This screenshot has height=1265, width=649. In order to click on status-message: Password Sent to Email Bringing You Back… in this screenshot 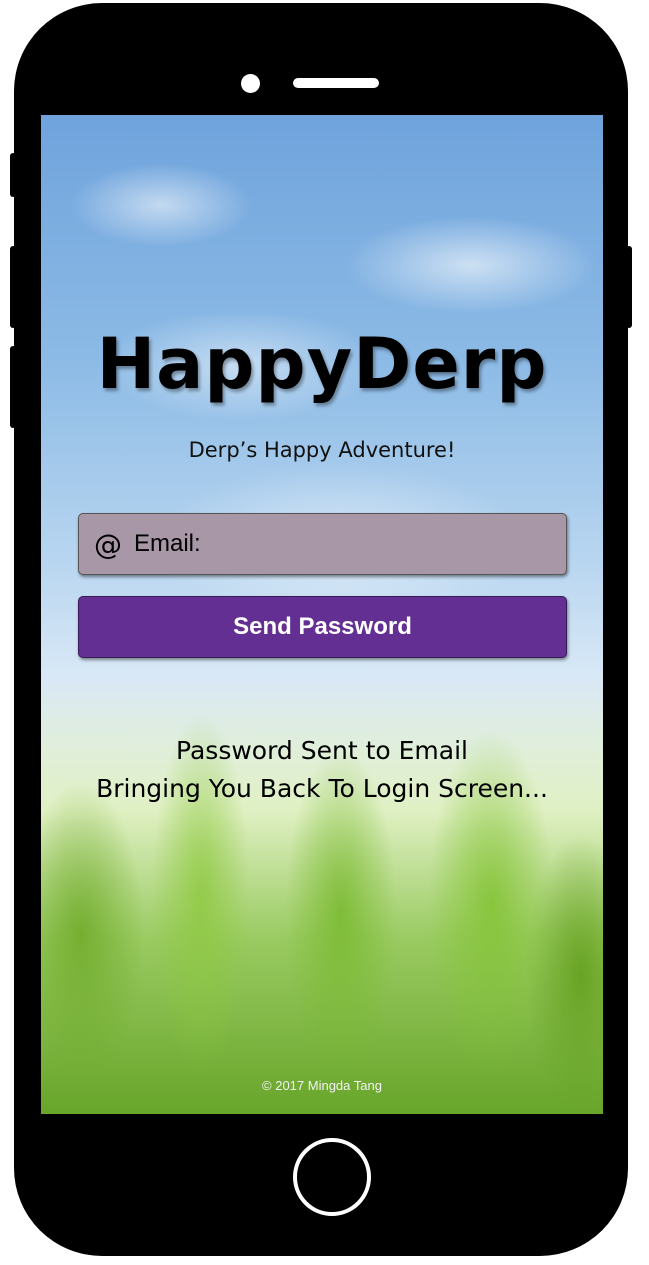, I will do `click(322, 770)`.